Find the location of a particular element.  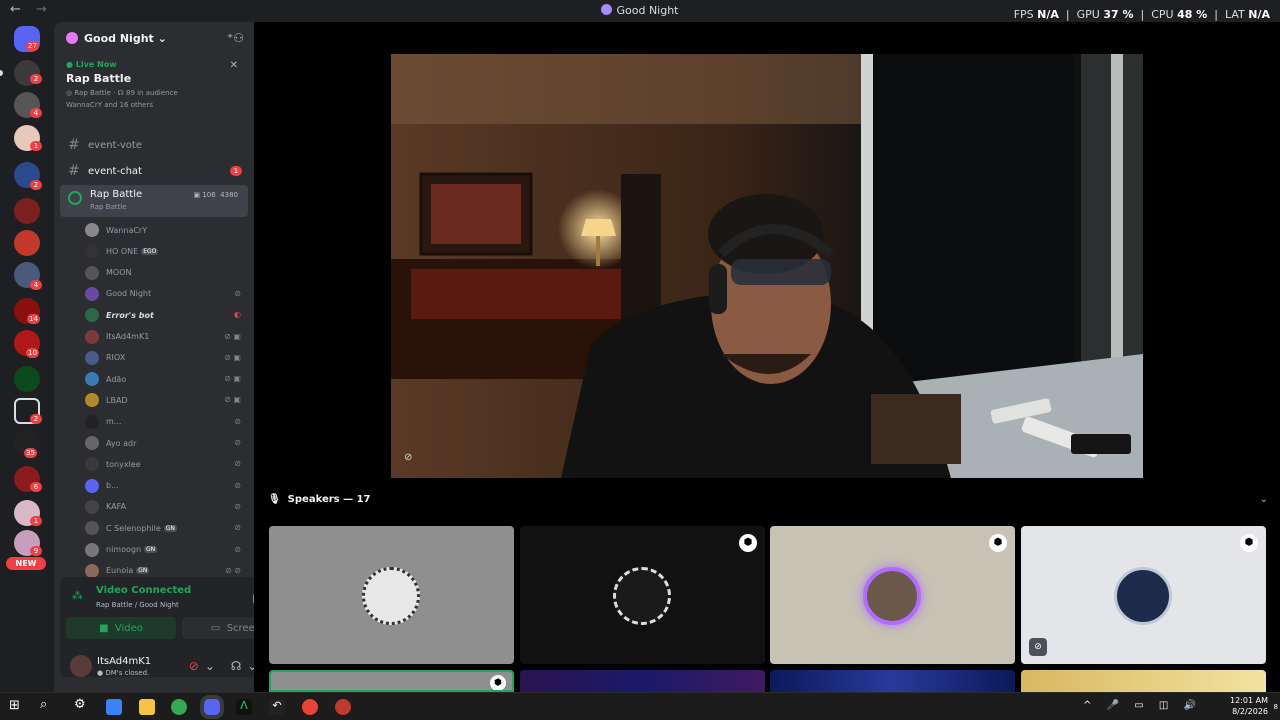

app-icon: Λ is located at coordinates (244, 707).